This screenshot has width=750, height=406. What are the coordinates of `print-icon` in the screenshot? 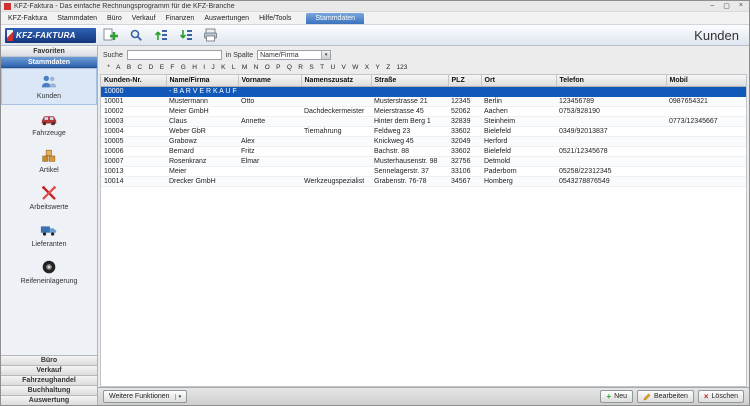 It's located at (210, 35).